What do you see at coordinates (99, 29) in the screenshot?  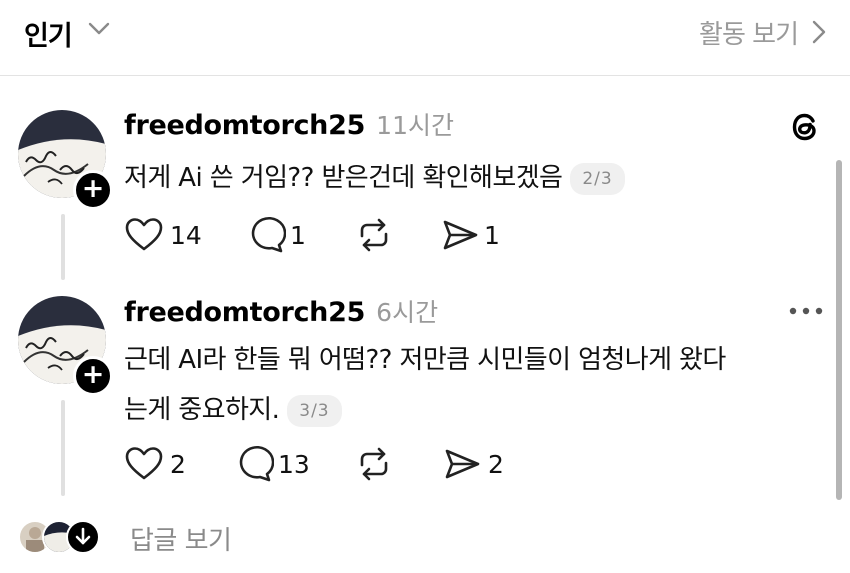 I see `chevron-down-icon` at bounding box center [99, 29].